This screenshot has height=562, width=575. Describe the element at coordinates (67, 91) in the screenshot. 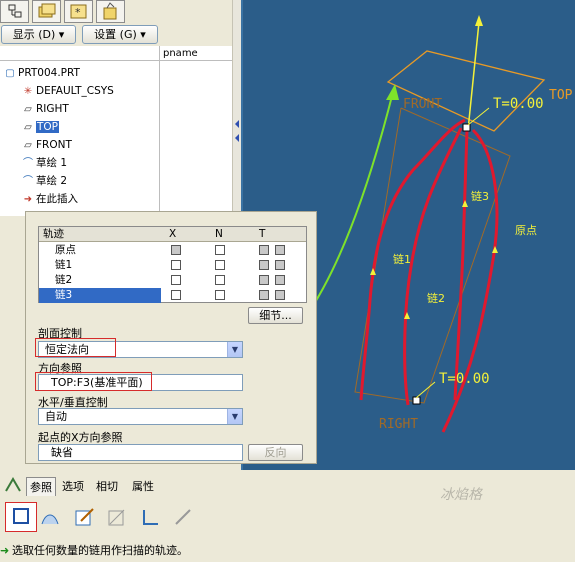

I see `tree-item-csys: ✳ DEFAULT_CSYS` at that location.